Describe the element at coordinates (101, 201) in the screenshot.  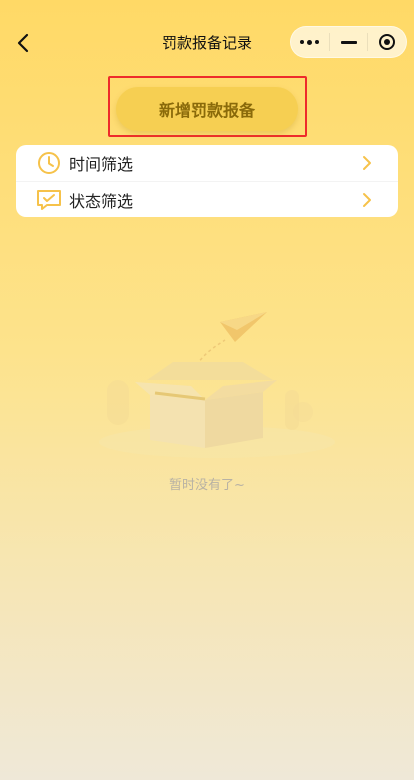
I see `status-filter-label: 状态筛选` at that location.